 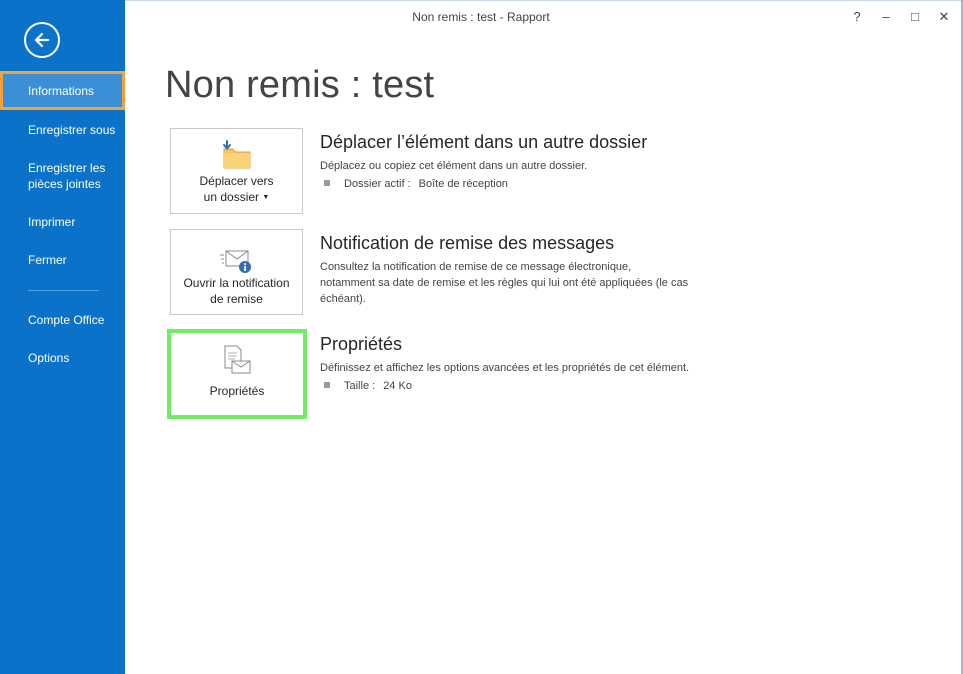 What do you see at coordinates (236, 283) in the screenshot?
I see `tile-label: Ouvrir la notification` at bounding box center [236, 283].